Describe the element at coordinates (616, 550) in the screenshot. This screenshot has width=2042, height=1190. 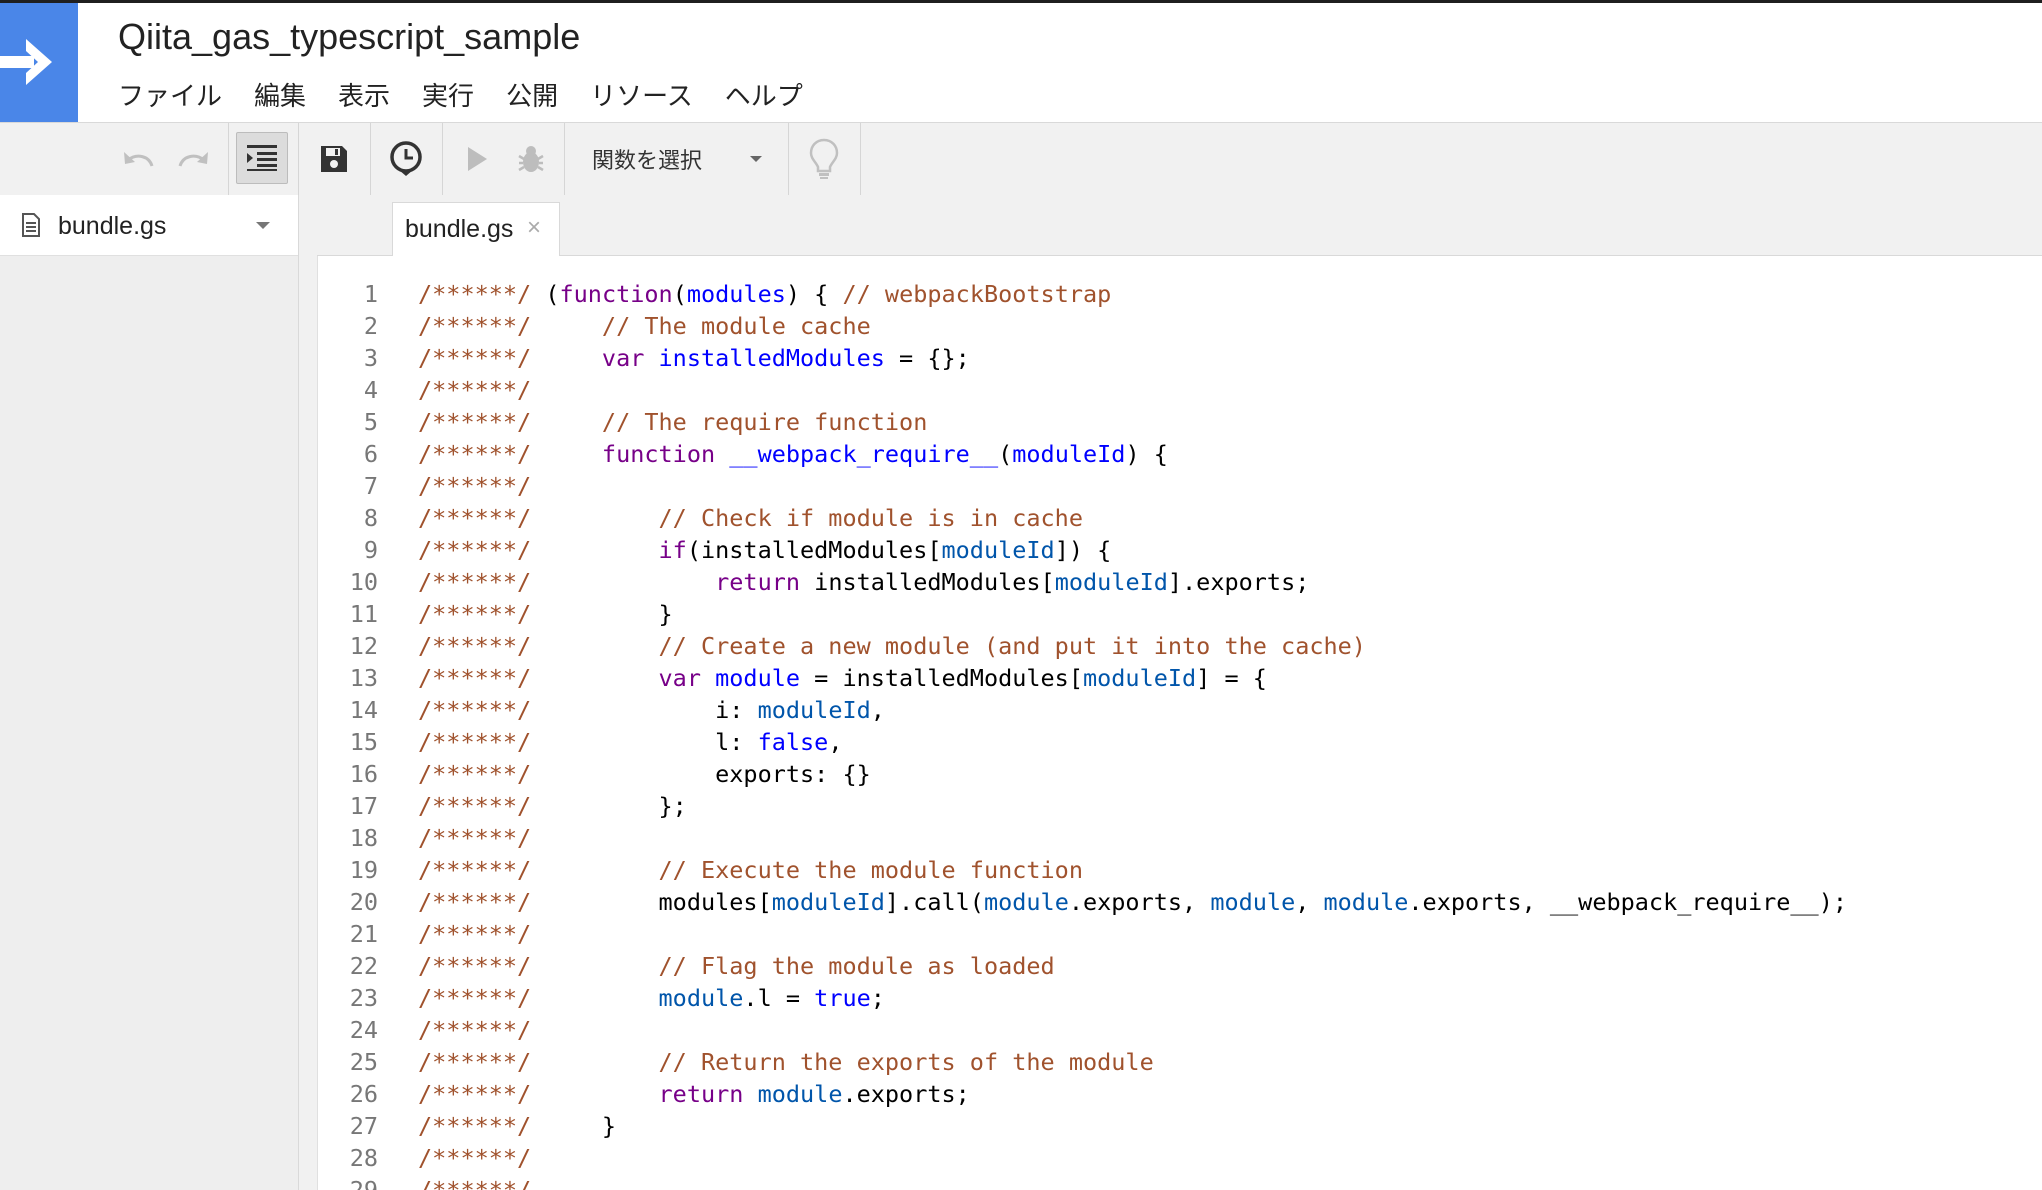
I see `code-token: if` at that location.